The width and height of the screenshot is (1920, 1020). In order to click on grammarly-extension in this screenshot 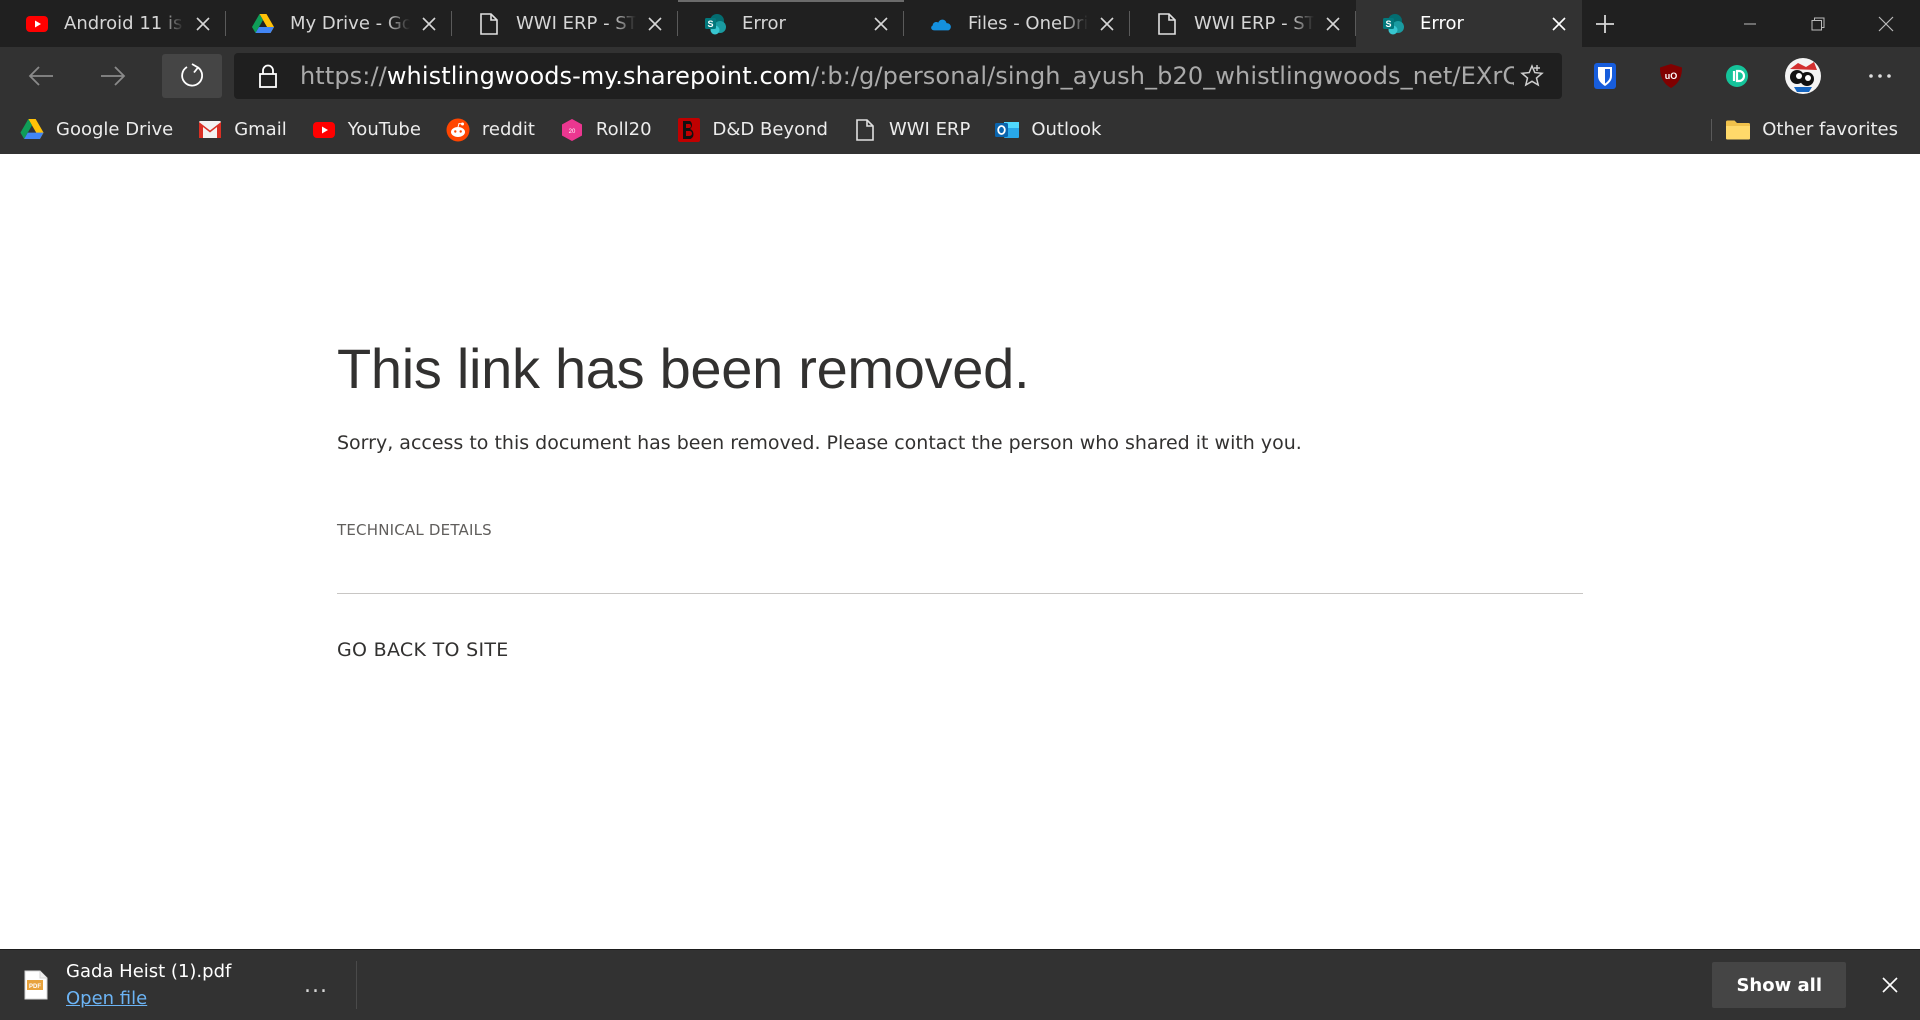, I will do `click(1737, 76)`.